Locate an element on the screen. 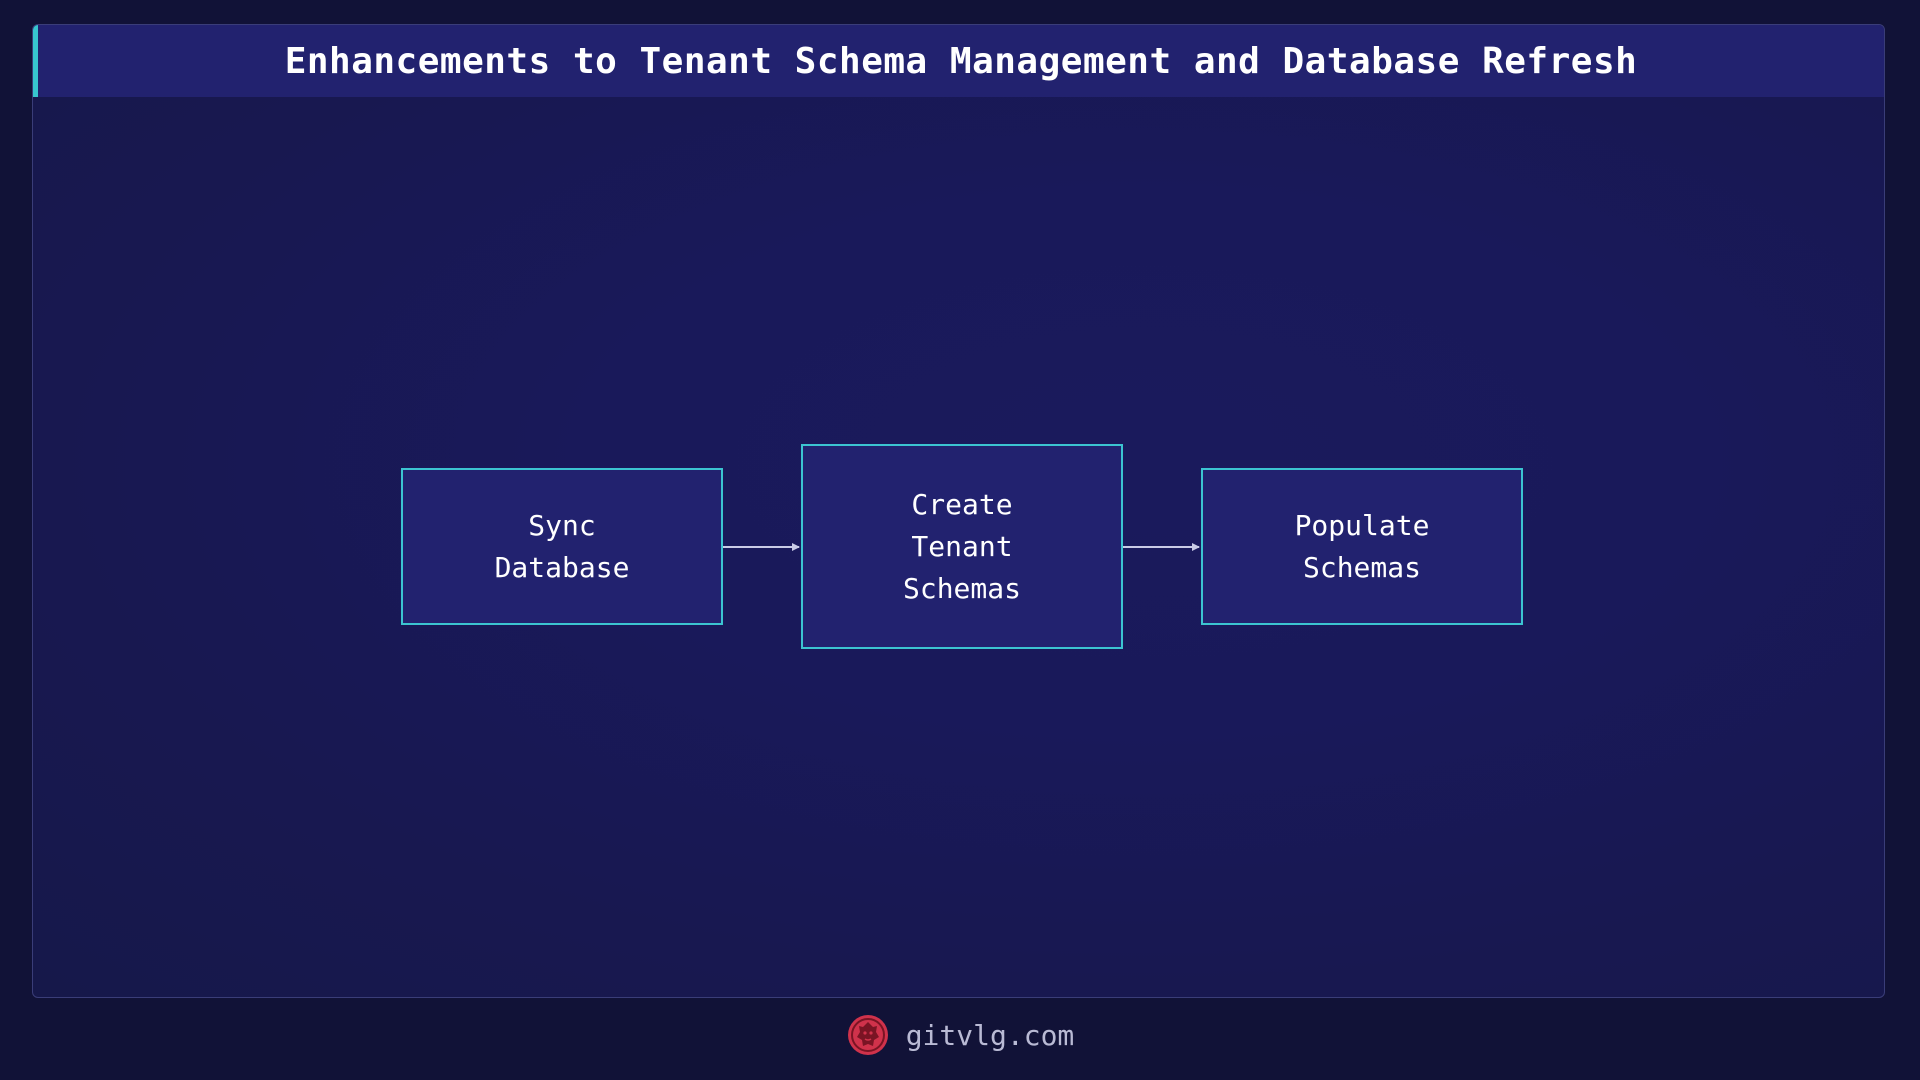 The image size is (1920, 1080). node-label-line: Tenant is located at coordinates (962, 546).